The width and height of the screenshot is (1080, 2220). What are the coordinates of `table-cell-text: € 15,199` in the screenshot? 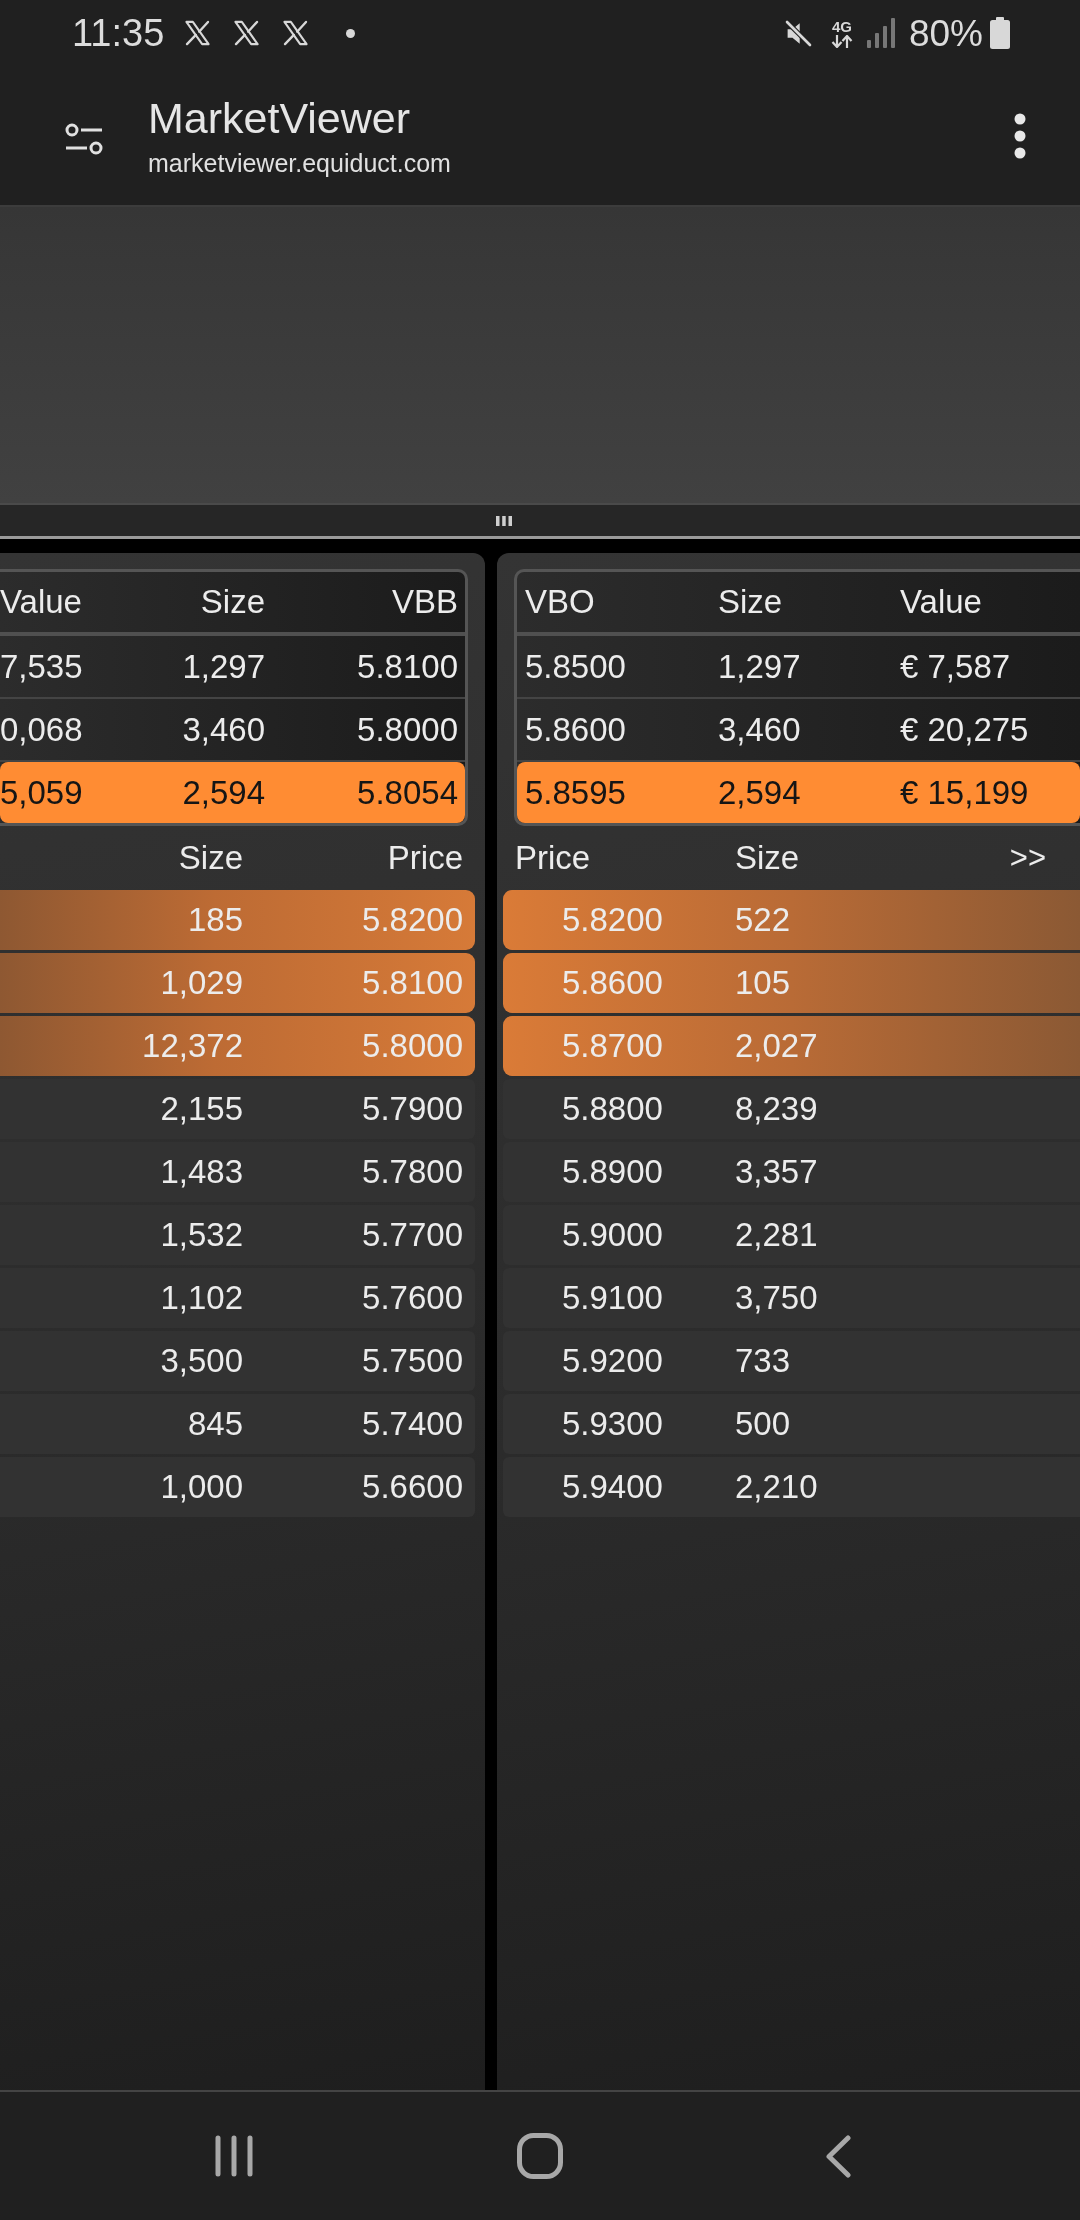 It's located at (965, 792).